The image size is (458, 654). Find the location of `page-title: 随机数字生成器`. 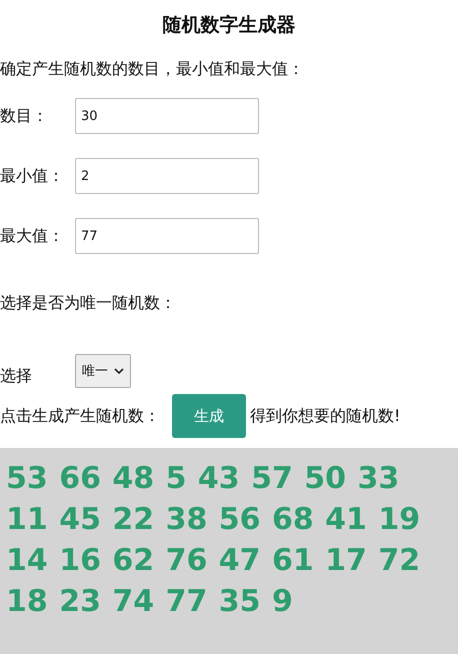

page-title: 随机数字生成器 is located at coordinates (229, 25).